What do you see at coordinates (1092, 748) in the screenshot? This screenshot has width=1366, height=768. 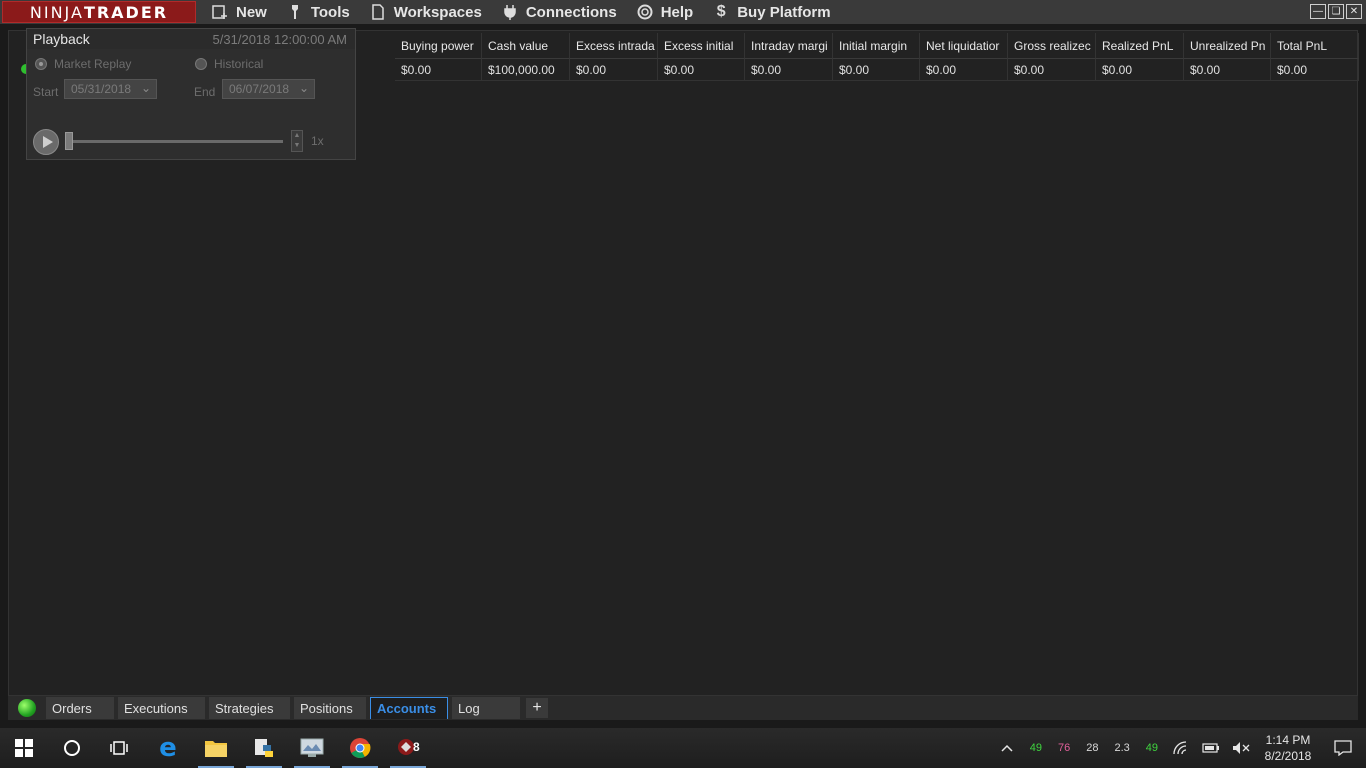 I see `tray-stat: 28` at bounding box center [1092, 748].